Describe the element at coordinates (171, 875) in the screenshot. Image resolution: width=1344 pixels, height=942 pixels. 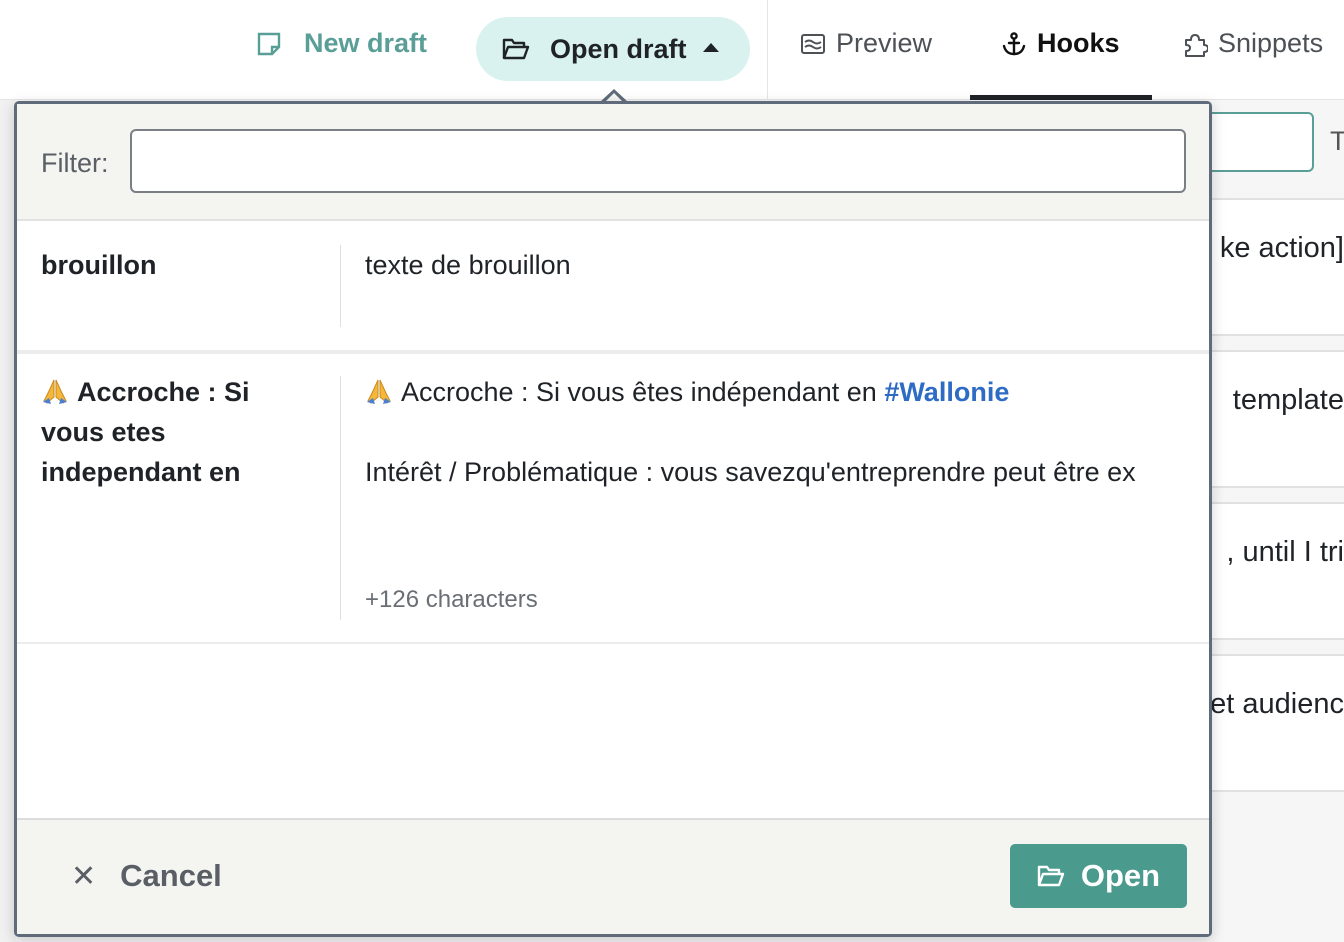
I see `cancel-label: Cancel` at that location.